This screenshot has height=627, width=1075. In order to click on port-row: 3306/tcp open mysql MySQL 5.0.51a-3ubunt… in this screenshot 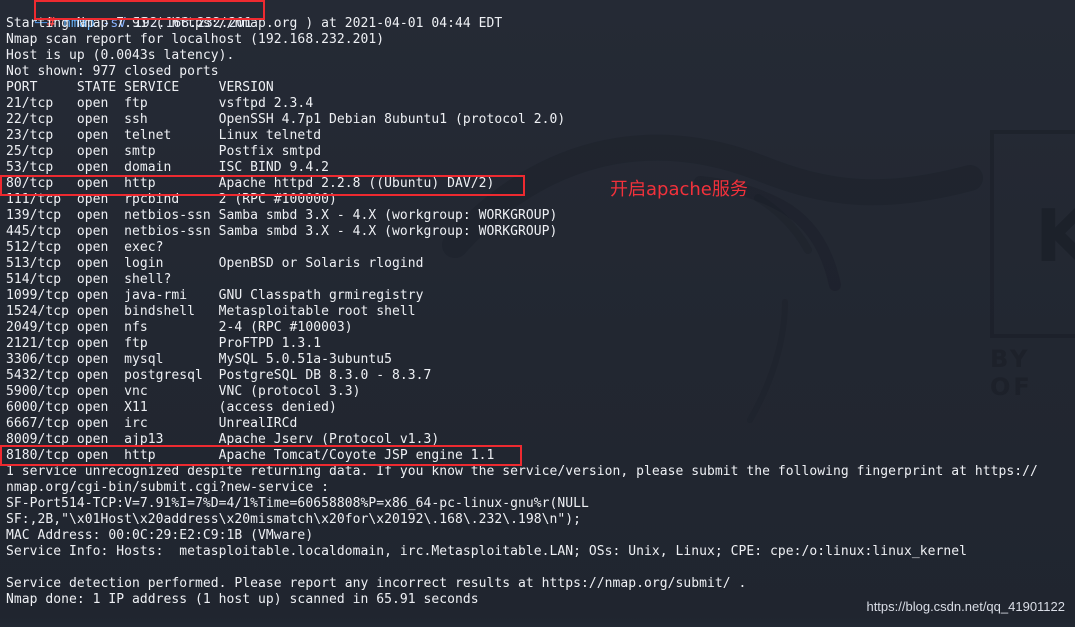, I will do `click(199, 359)`.